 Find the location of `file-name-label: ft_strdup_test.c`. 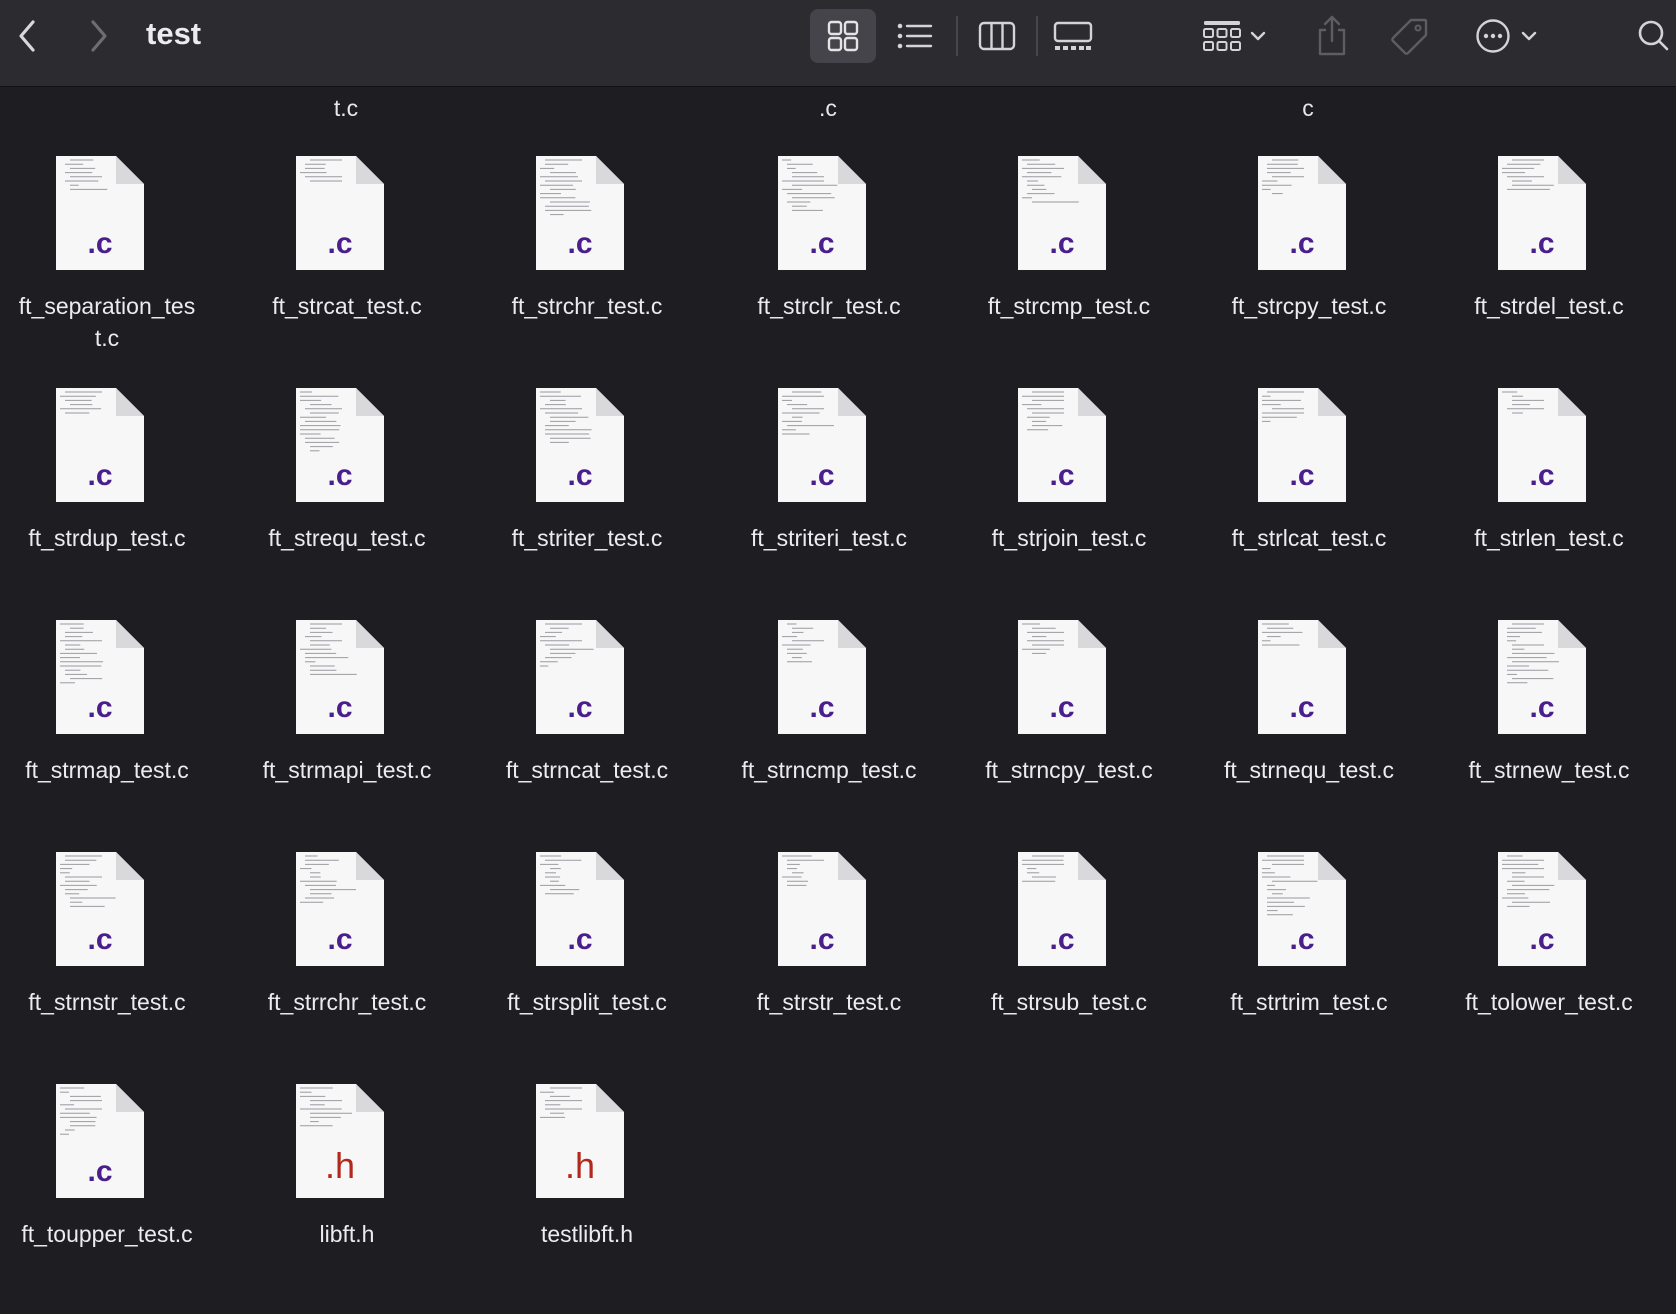

file-name-label: ft_strdup_test.c is located at coordinates (113, 538).